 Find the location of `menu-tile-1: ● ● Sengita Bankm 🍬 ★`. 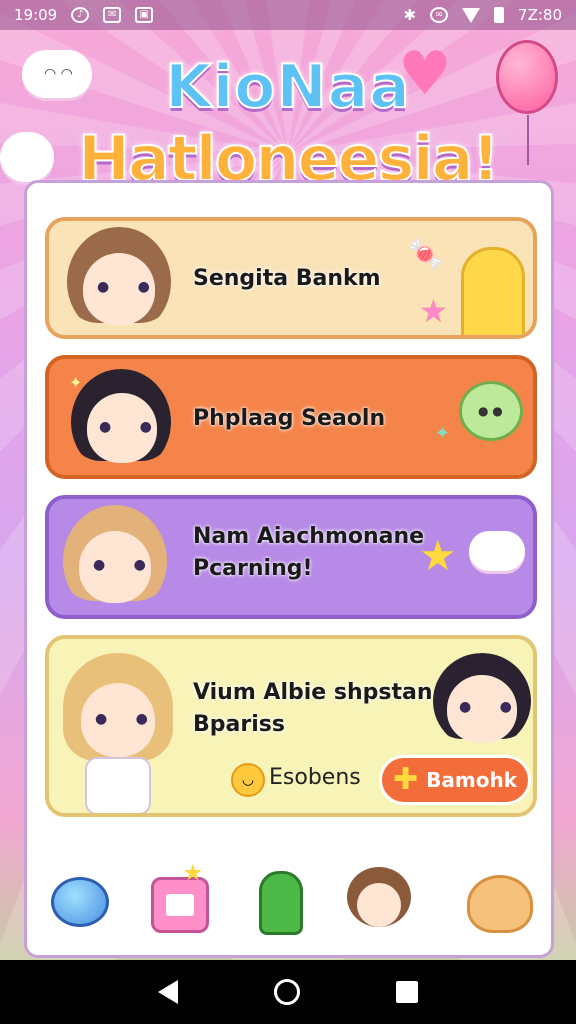

menu-tile-1: ● ● Sengita Bankm 🍬 ★ is located at coordinates (291, 278).